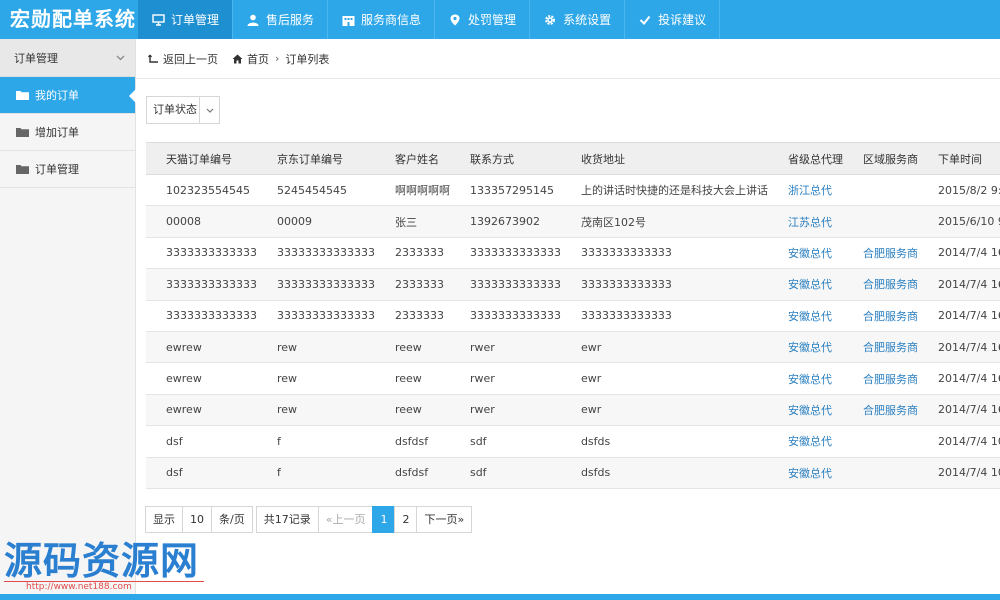  I want to click on nav-tab-label: 系统设置, so click(587, 20).